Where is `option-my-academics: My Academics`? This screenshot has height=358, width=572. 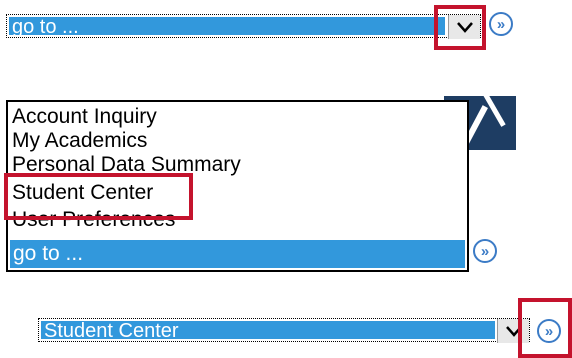
option-my-academics: My Academics is located at coordinates (79, 141).